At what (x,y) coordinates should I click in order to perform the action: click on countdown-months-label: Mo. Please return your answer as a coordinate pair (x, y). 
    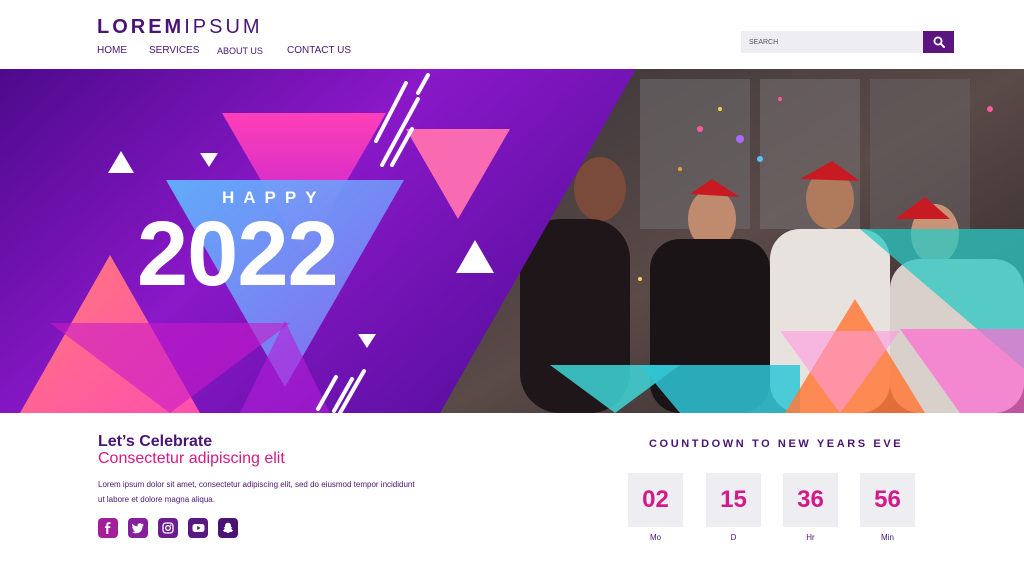
    Looking at the image, I should click on (655, 537).